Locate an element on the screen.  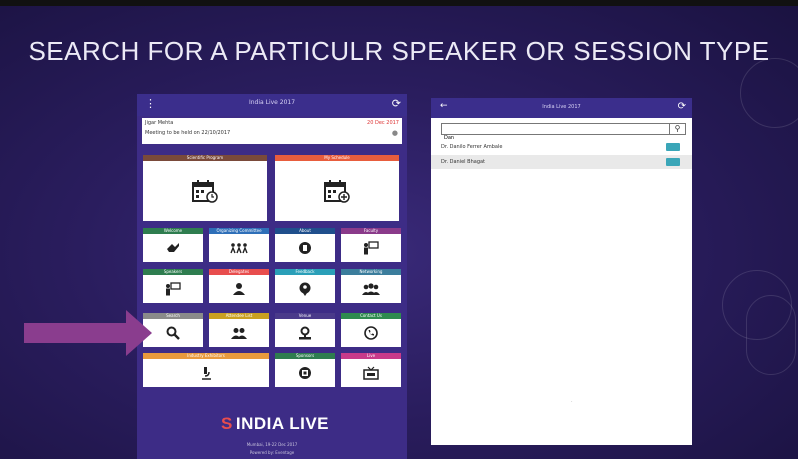
search-screen-title: India Live 2017 is located at coordinates (561, 107).